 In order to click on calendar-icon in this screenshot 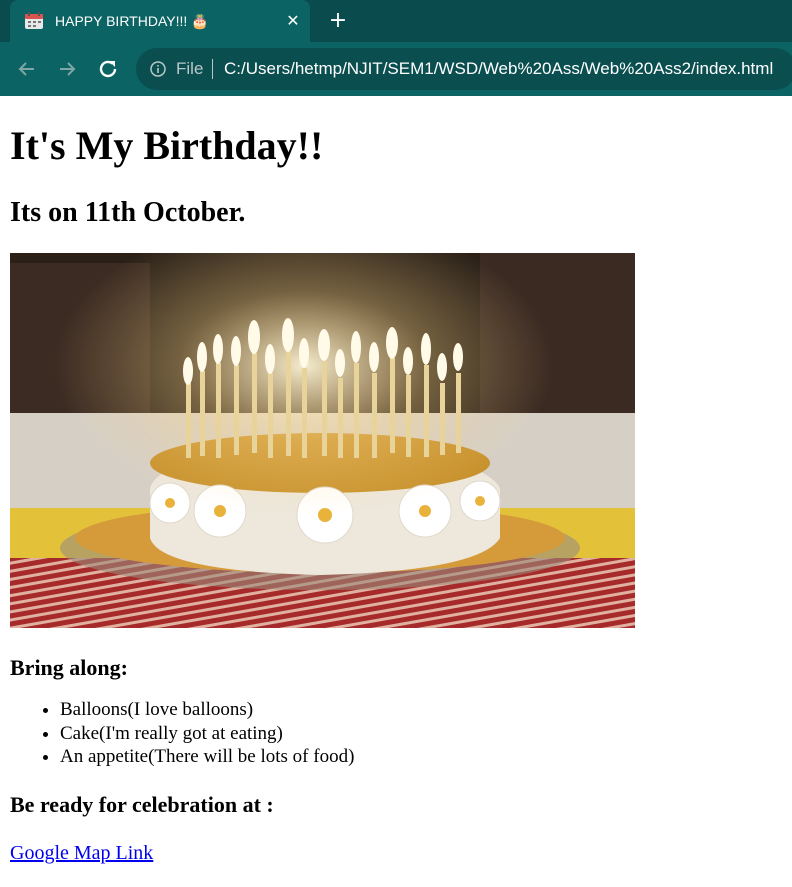, I will do `click(34, 20)`.